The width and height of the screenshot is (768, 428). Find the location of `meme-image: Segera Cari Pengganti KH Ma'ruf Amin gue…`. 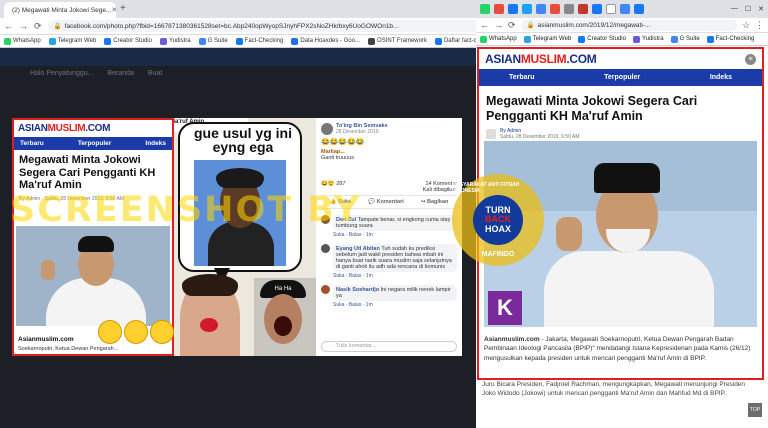

meme-image: Segera Cari Pengganti KH Ma'ruf Amin gue… is located at coordinates (245, 237).